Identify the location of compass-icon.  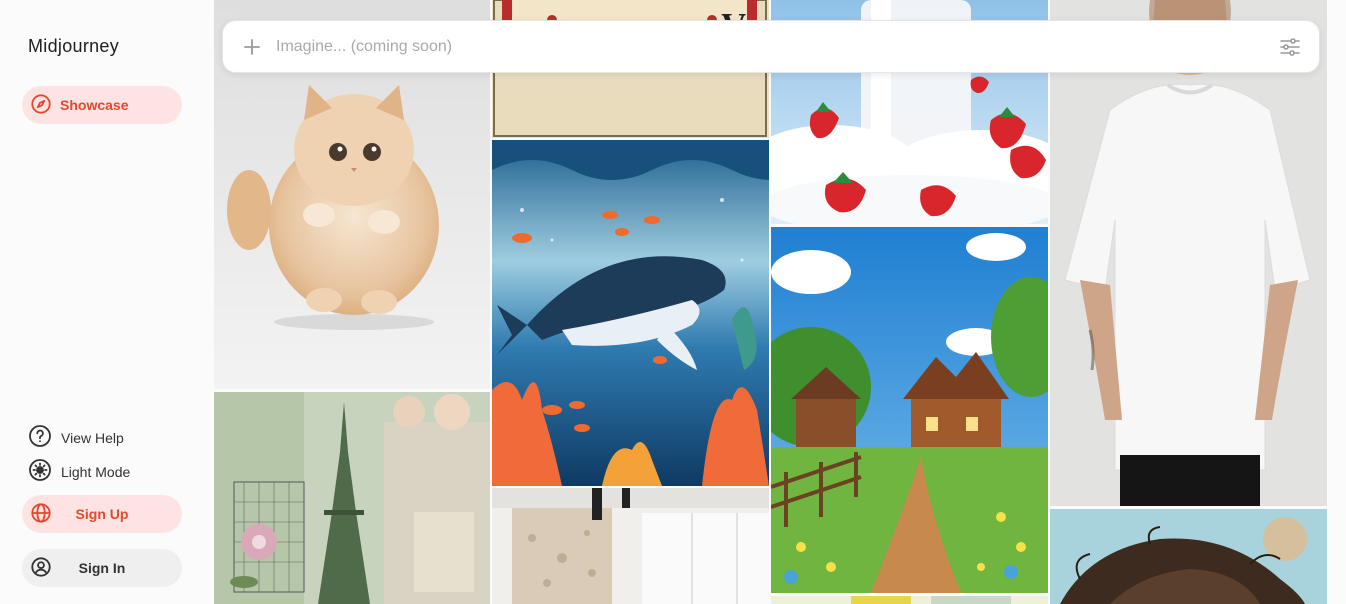
(41, 105).